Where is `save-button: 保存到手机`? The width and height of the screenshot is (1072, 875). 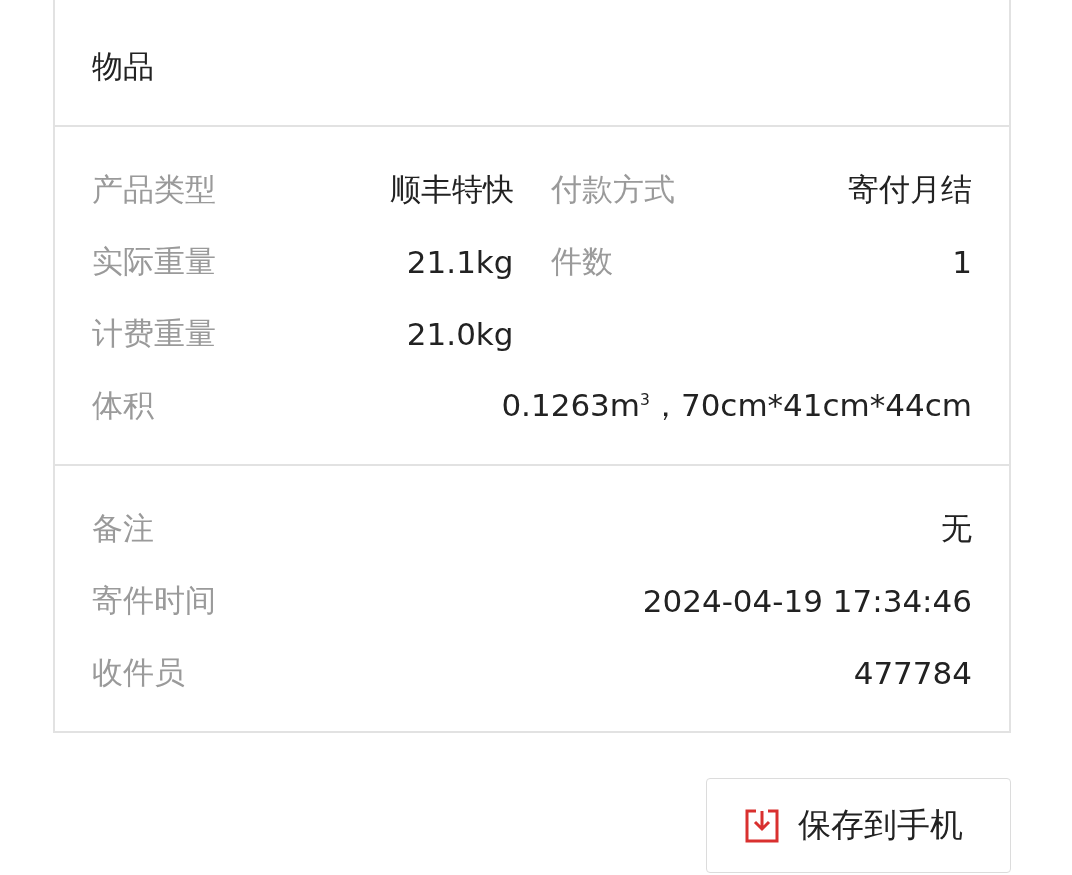
save-button: 保存到手机 is located at coordinates (858, 825).